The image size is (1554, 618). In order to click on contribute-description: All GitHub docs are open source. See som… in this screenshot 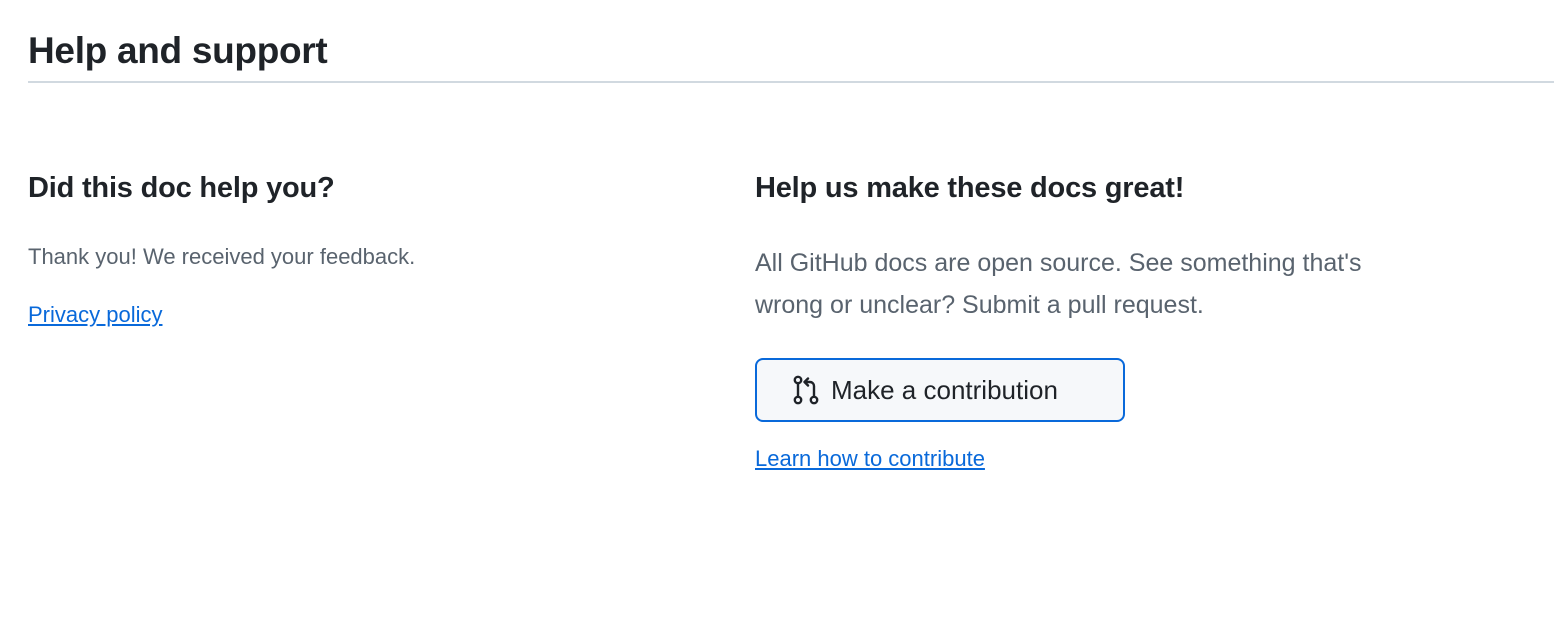, I will do `click(1058, 284)`.